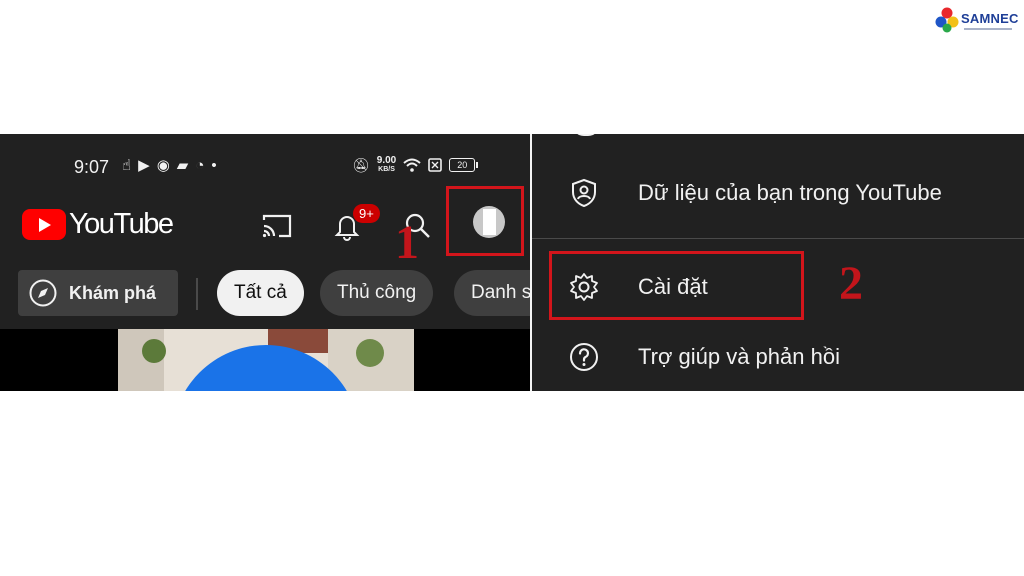 The width and height of the screenshot is (1024, 576). I want to click on youtube-play-icon, so click(44, 224).